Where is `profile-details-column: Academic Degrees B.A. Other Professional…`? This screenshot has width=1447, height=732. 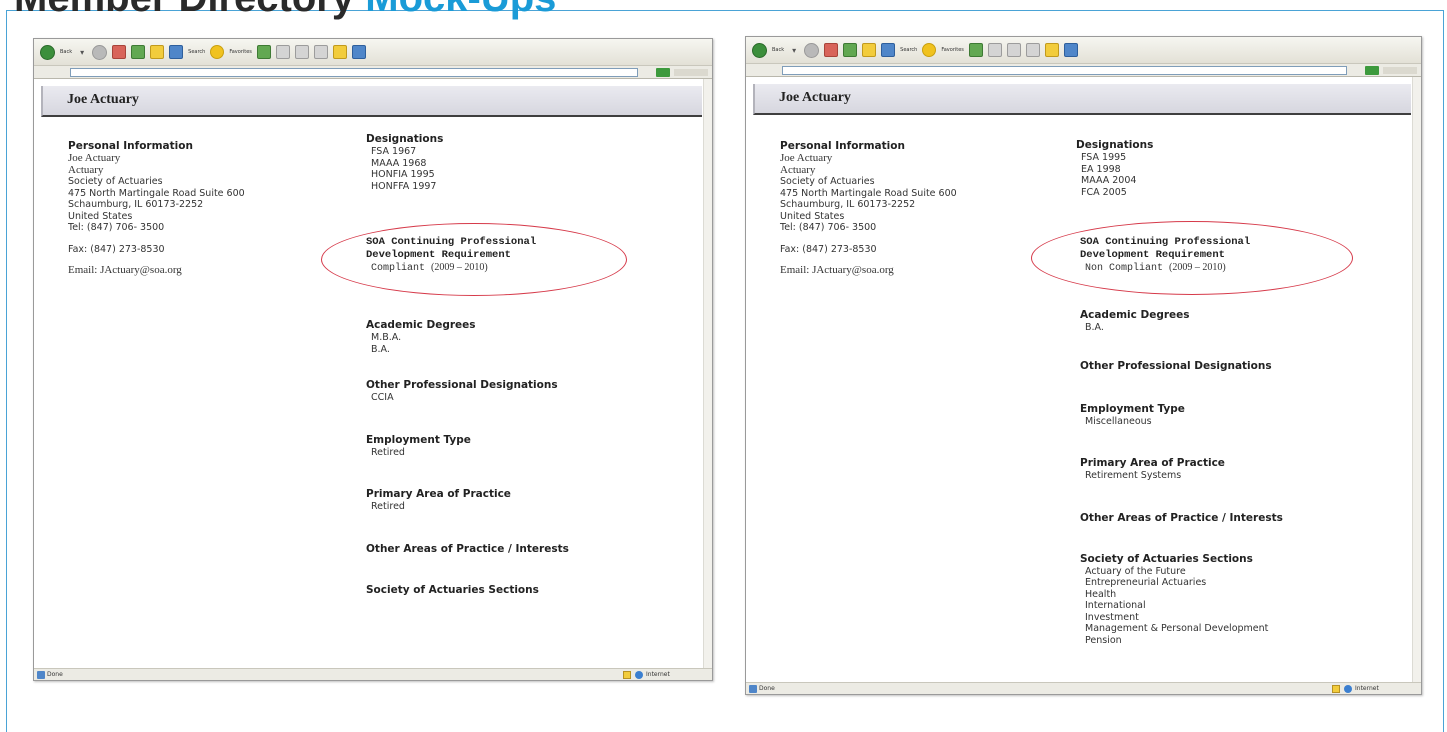 profile-details-column: Academic Degrees B.A. Other Professional… is located at coordinates (1181, 477).